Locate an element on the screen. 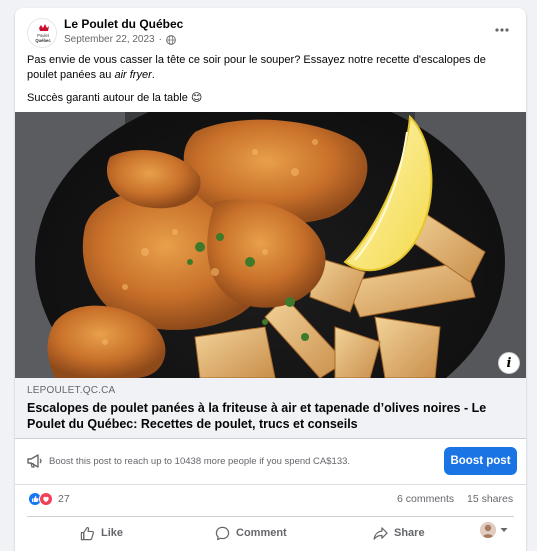  ellipsis-icon is located at coordinates (502, 30).